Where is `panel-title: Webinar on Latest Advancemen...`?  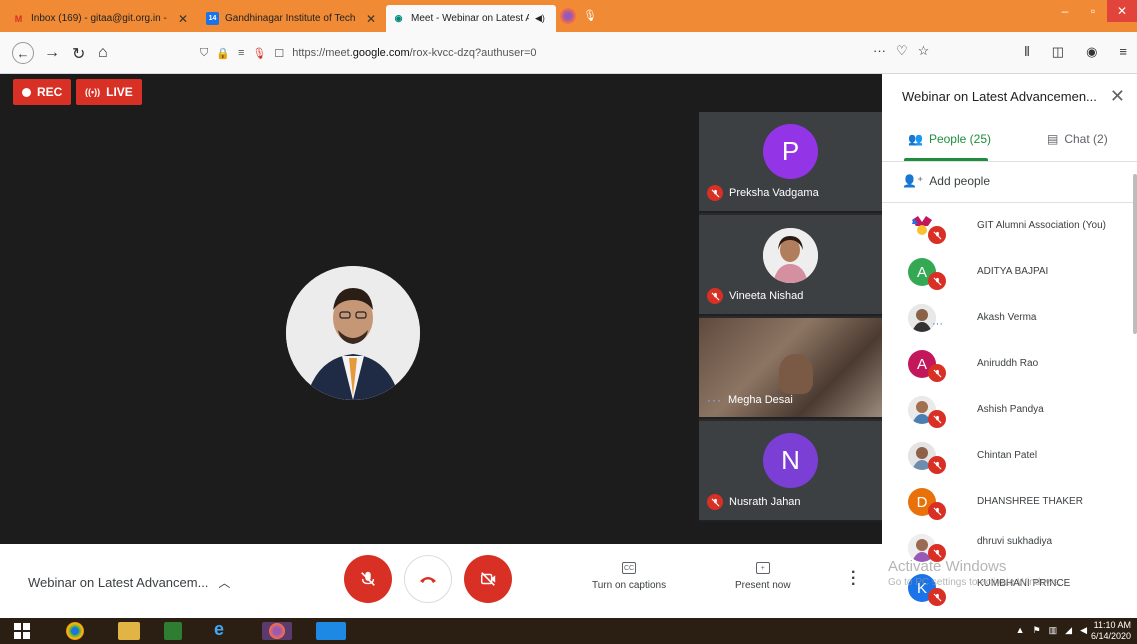
panel-title: Webinar on Latest Advancemen... is located at coordinates (999, 96).